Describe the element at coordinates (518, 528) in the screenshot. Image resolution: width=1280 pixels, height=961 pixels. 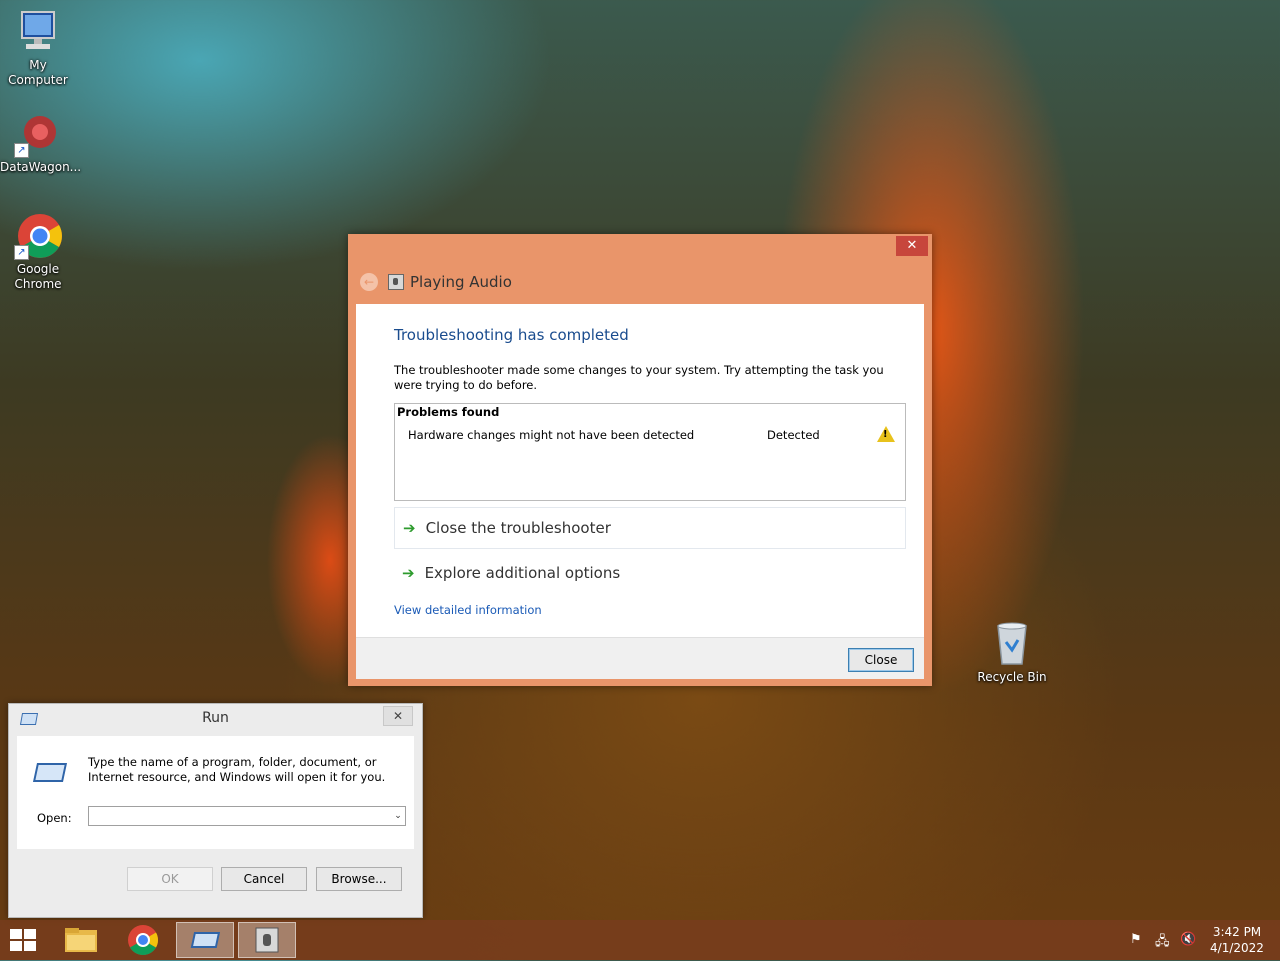
I see `option-label: Close the troubleshooter` at that location.